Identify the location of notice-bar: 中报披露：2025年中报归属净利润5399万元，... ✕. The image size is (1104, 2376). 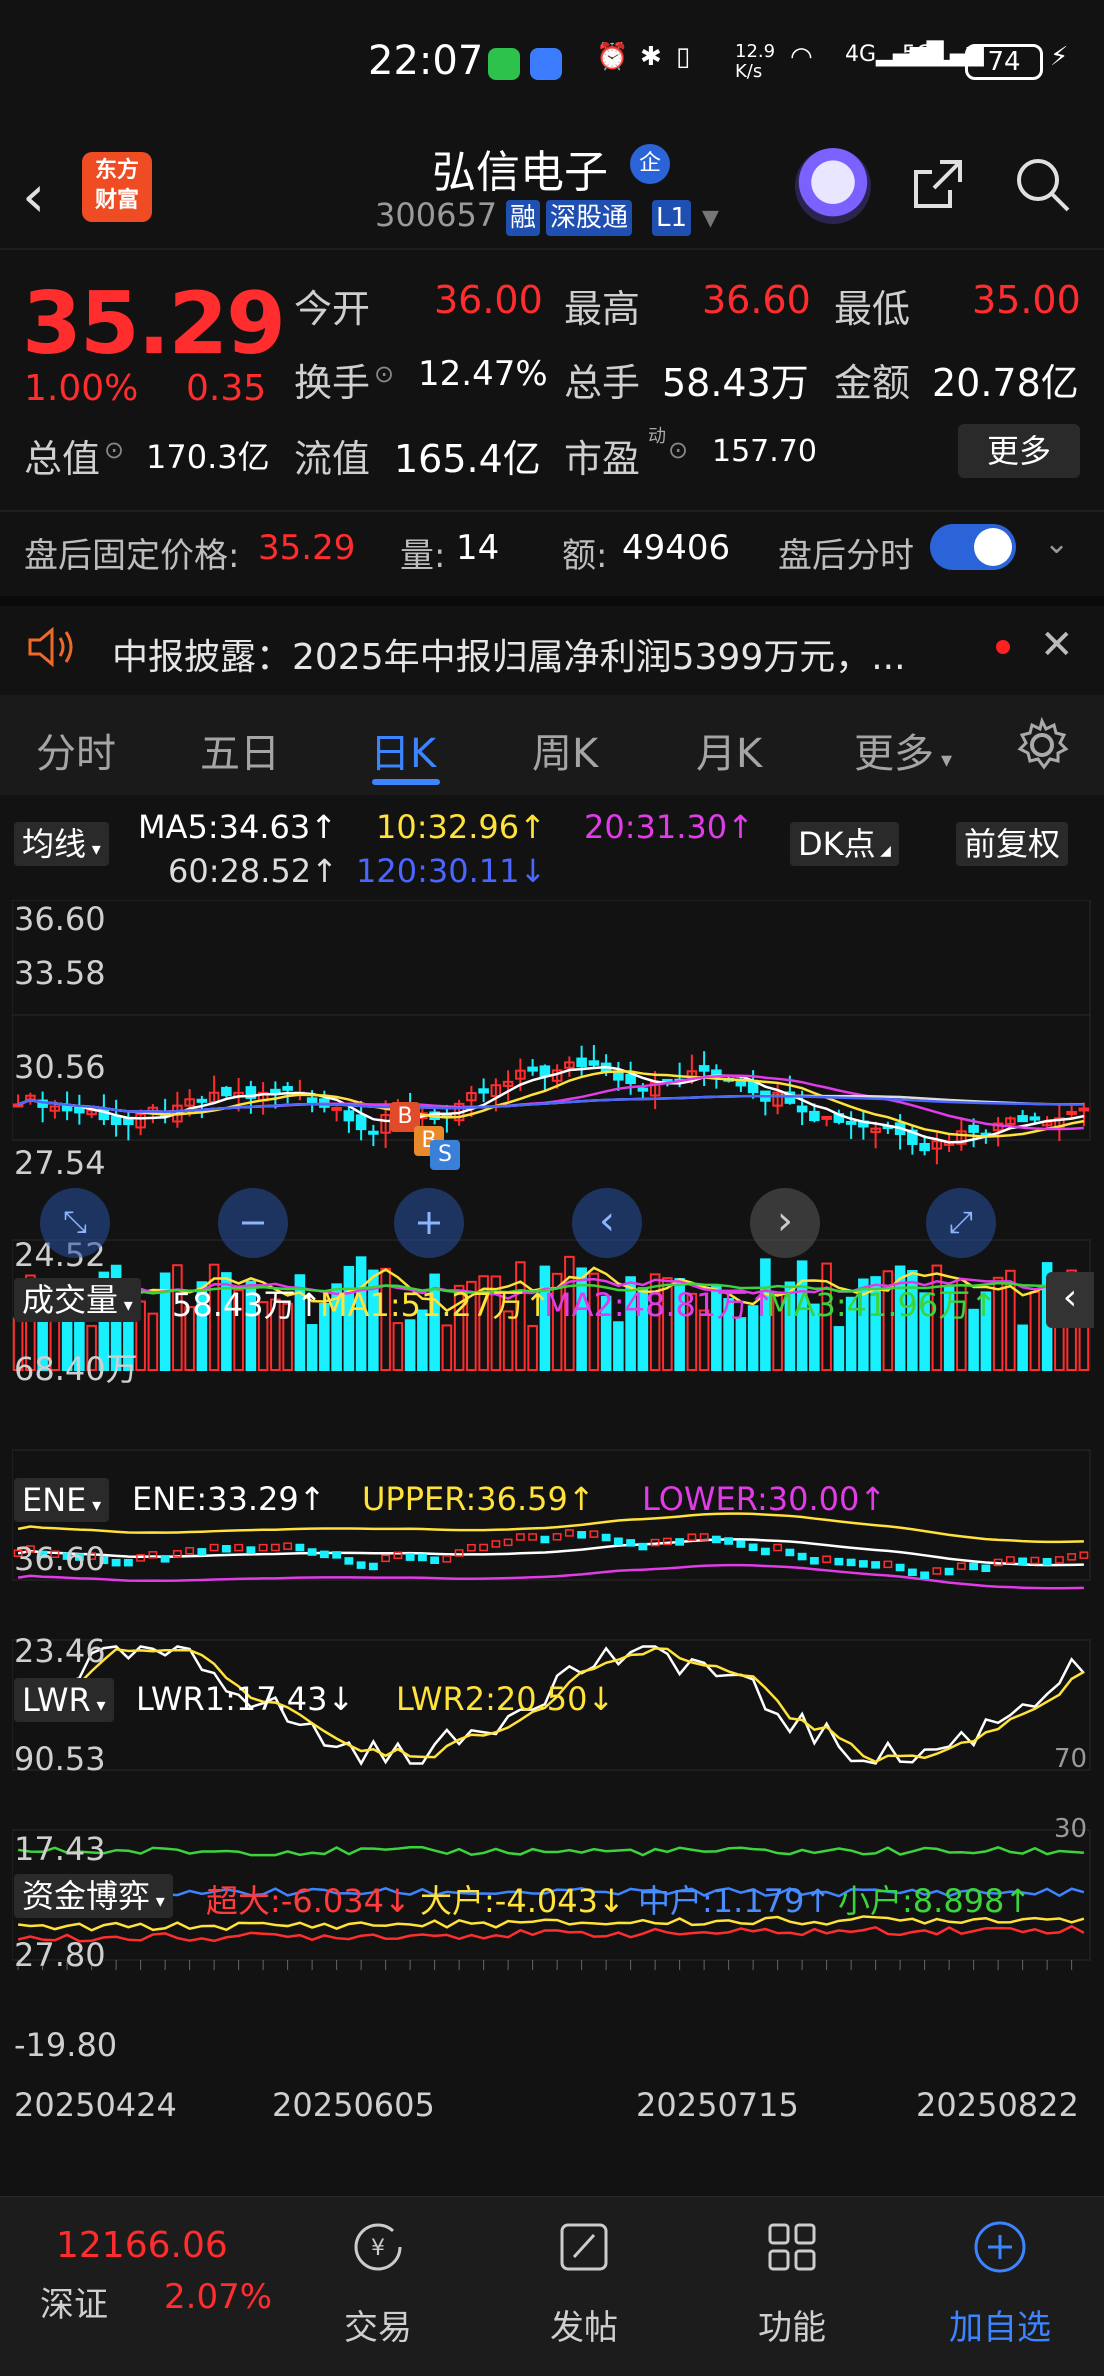
(552, 642).